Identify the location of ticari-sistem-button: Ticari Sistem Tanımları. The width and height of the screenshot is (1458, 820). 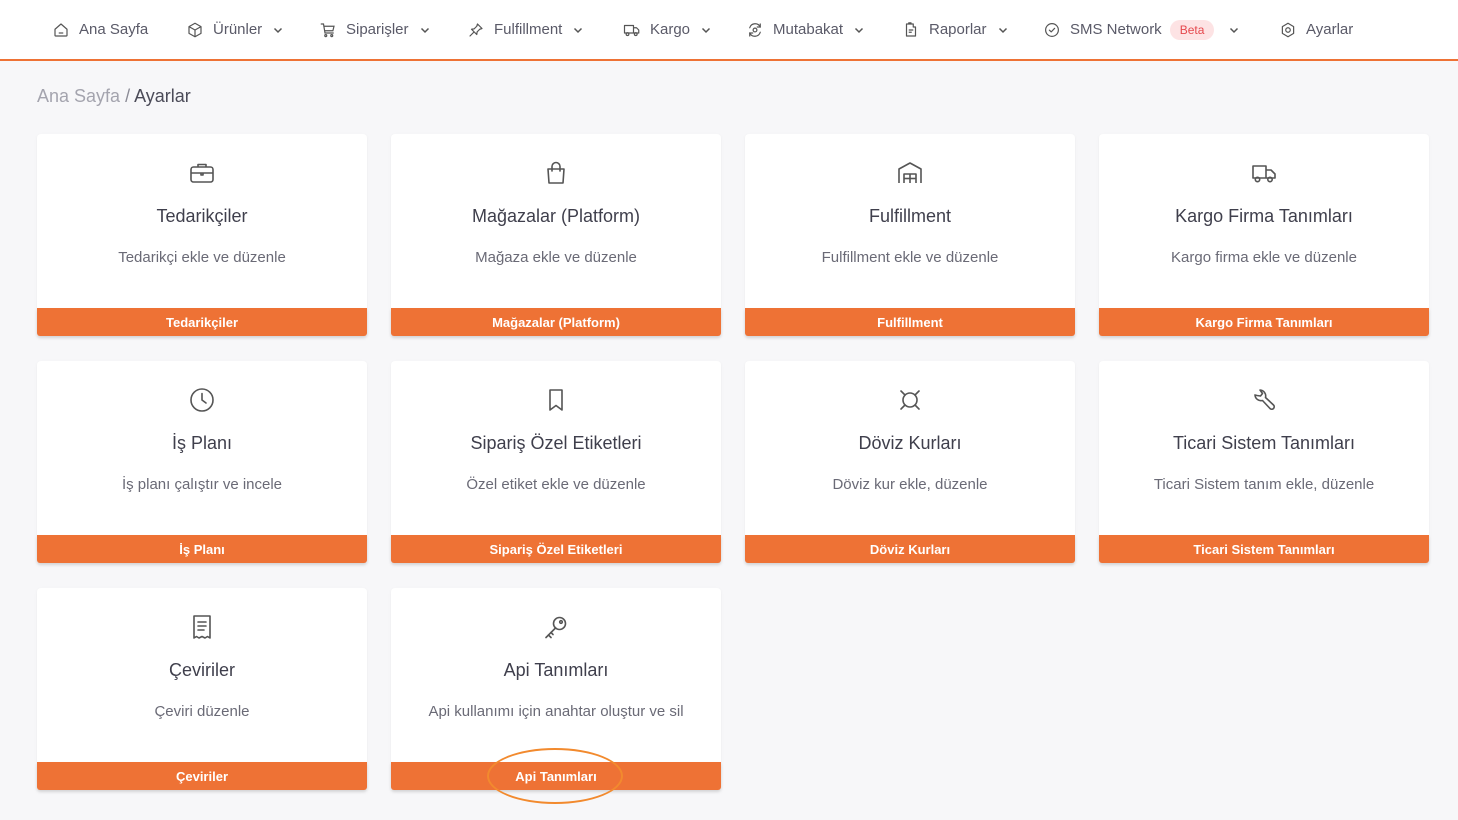
(1264, 549).